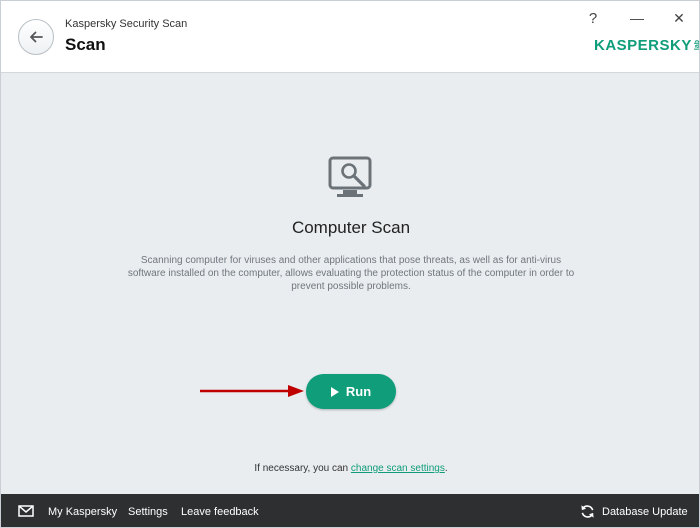 The image size is (700, 528). I want to click on settings-link: Settings, so click(148, 512).